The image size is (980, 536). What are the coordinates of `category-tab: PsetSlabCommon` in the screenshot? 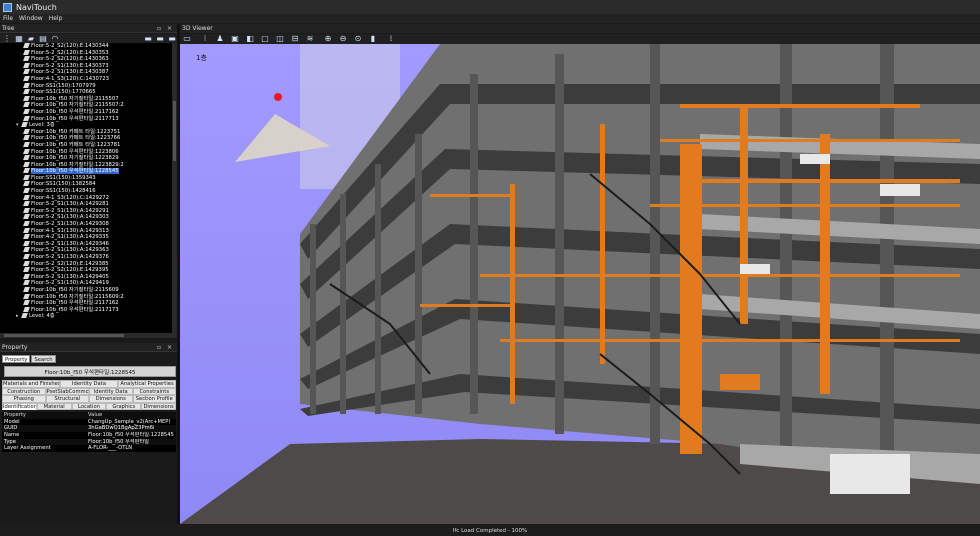 It's located at (67, 391).